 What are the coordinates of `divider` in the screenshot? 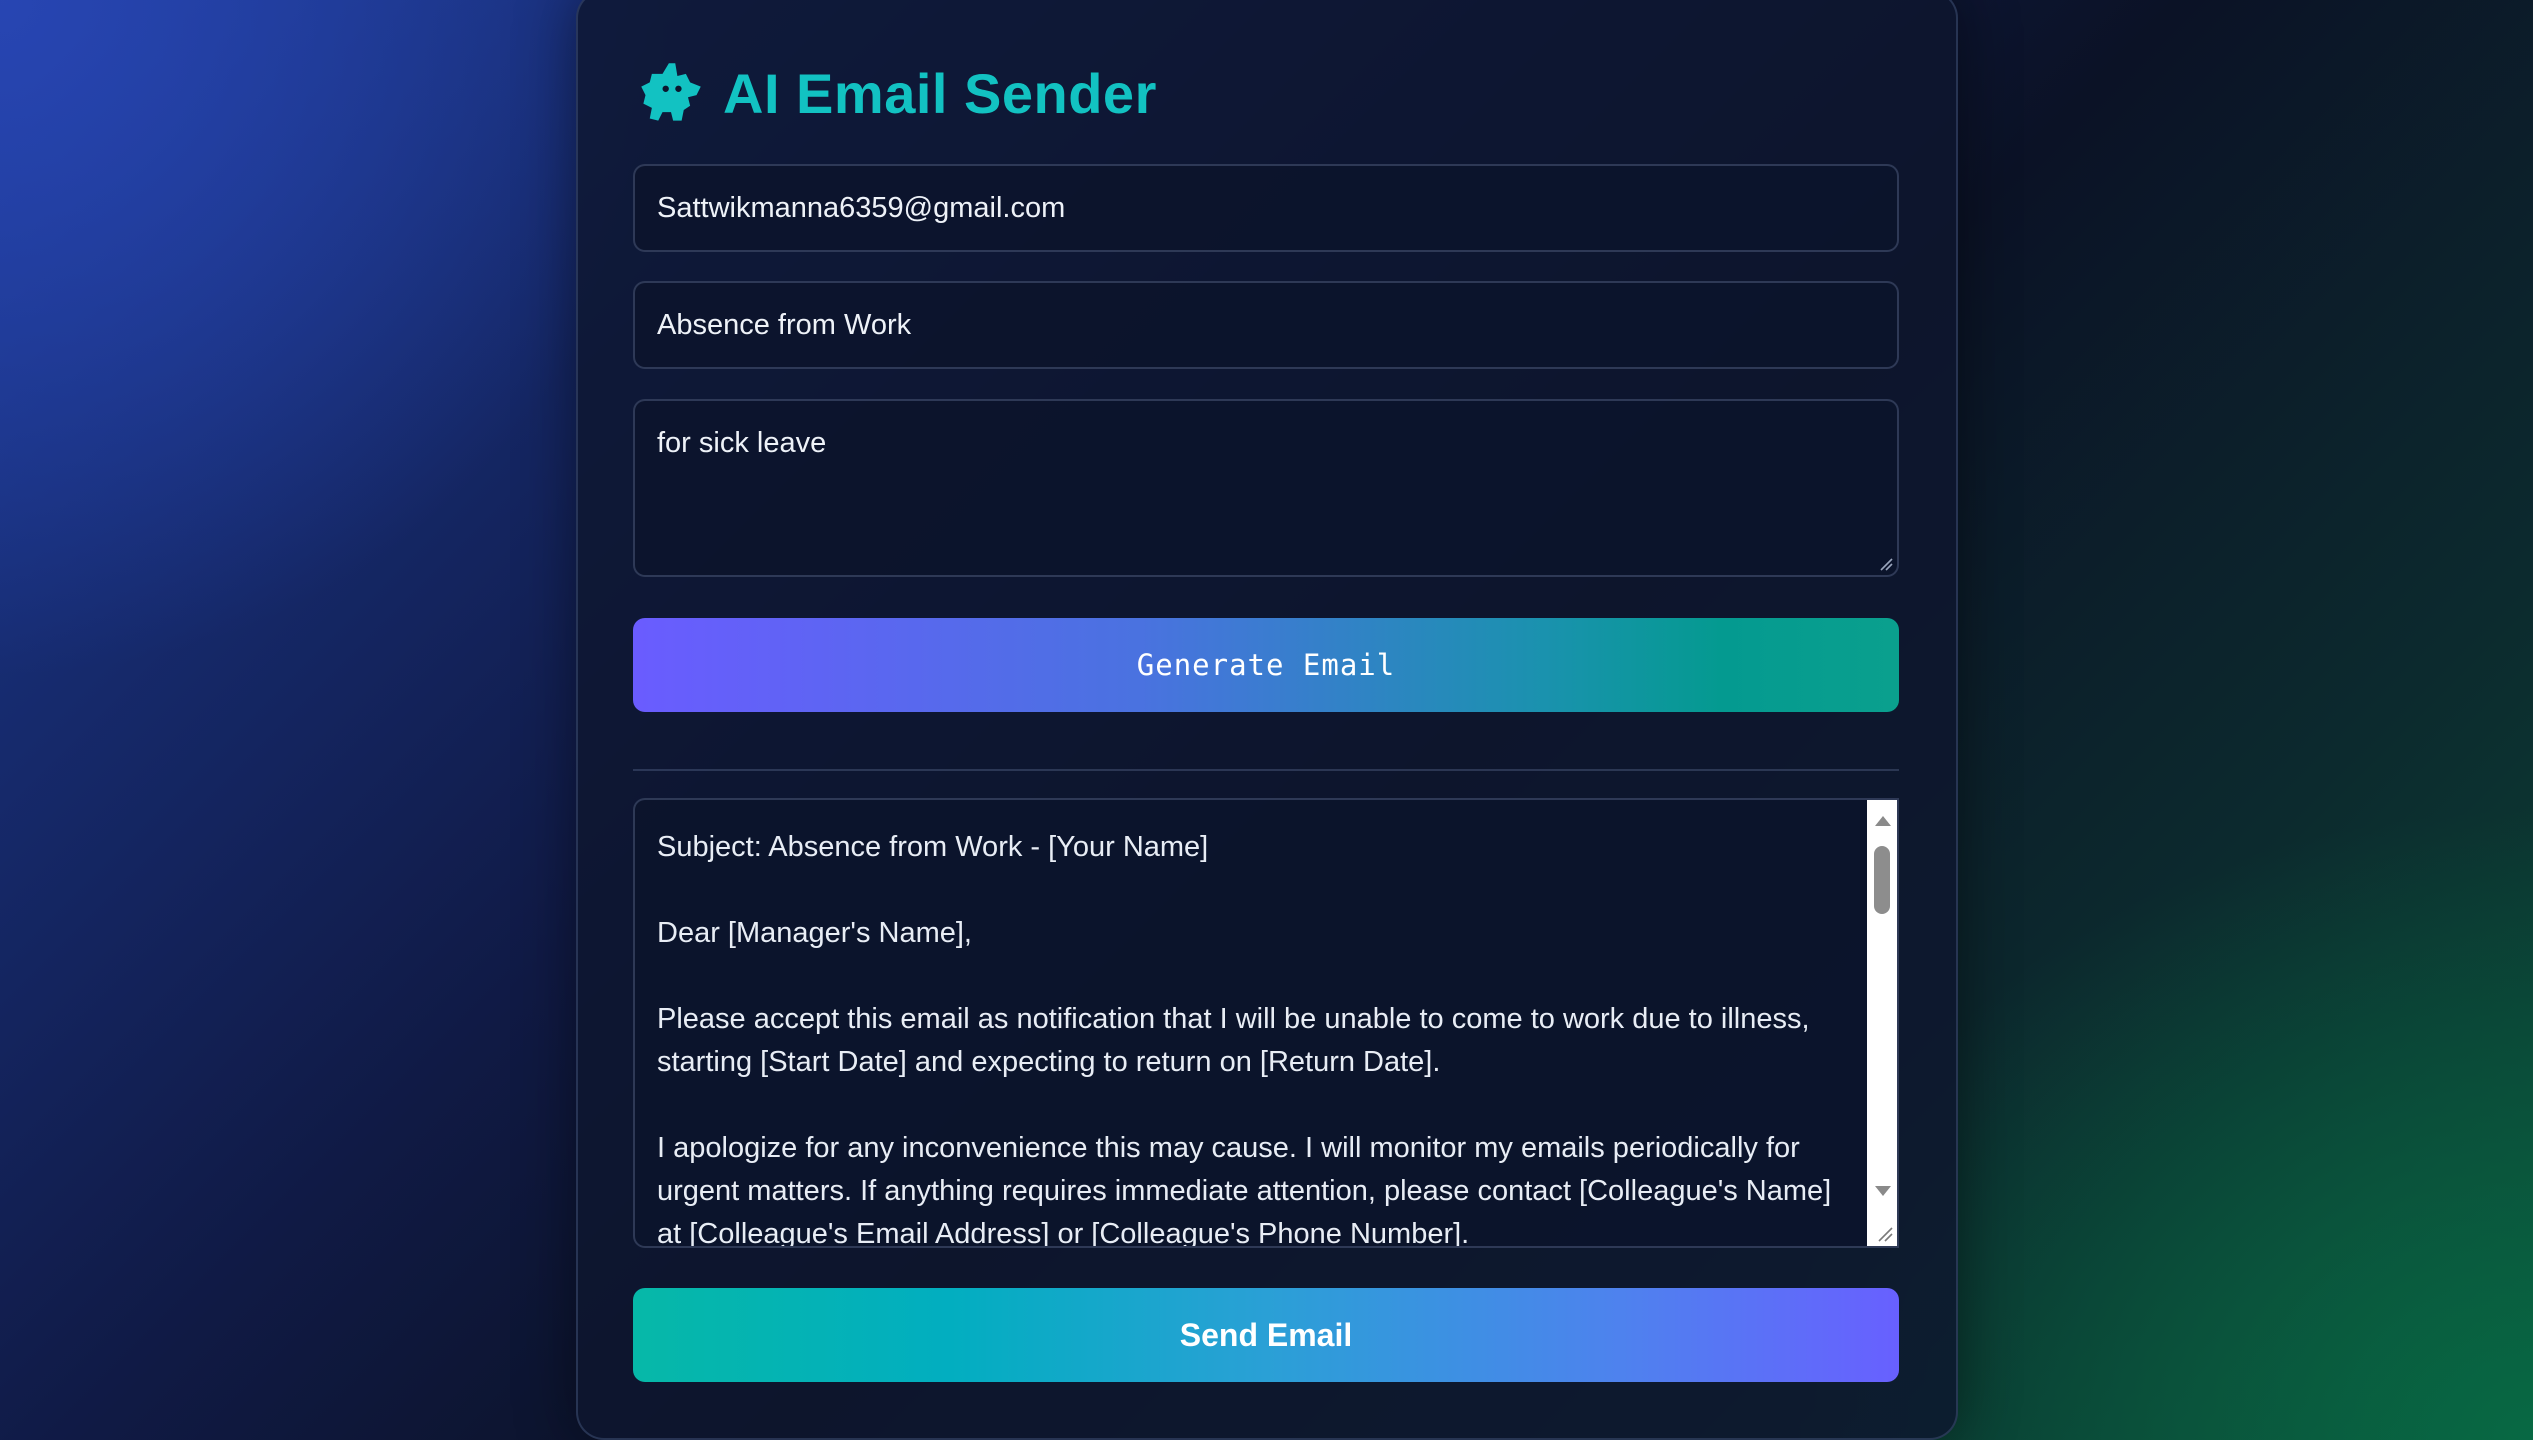 It's located at (1266, 770).